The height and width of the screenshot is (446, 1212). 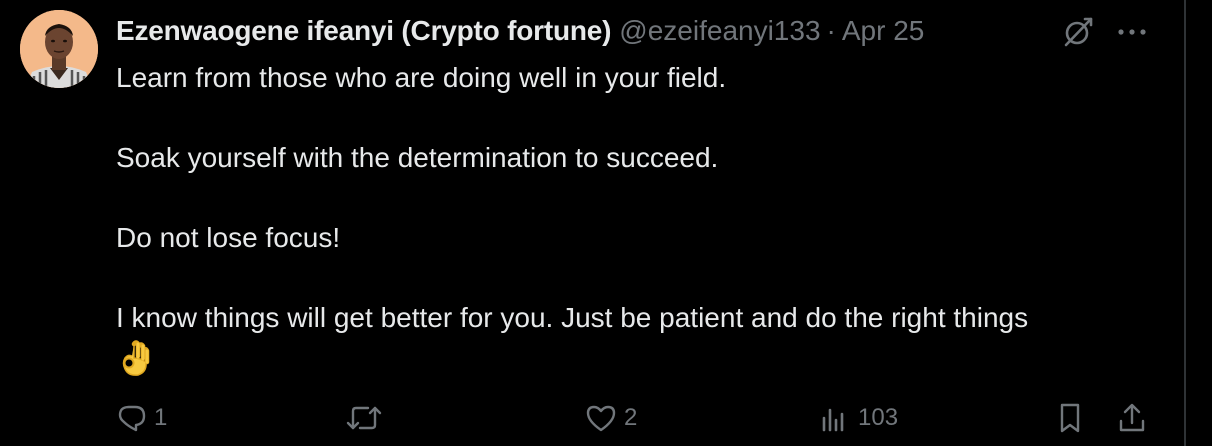 I want to click on ok-hand-emoji, so click(x=133, y=358).